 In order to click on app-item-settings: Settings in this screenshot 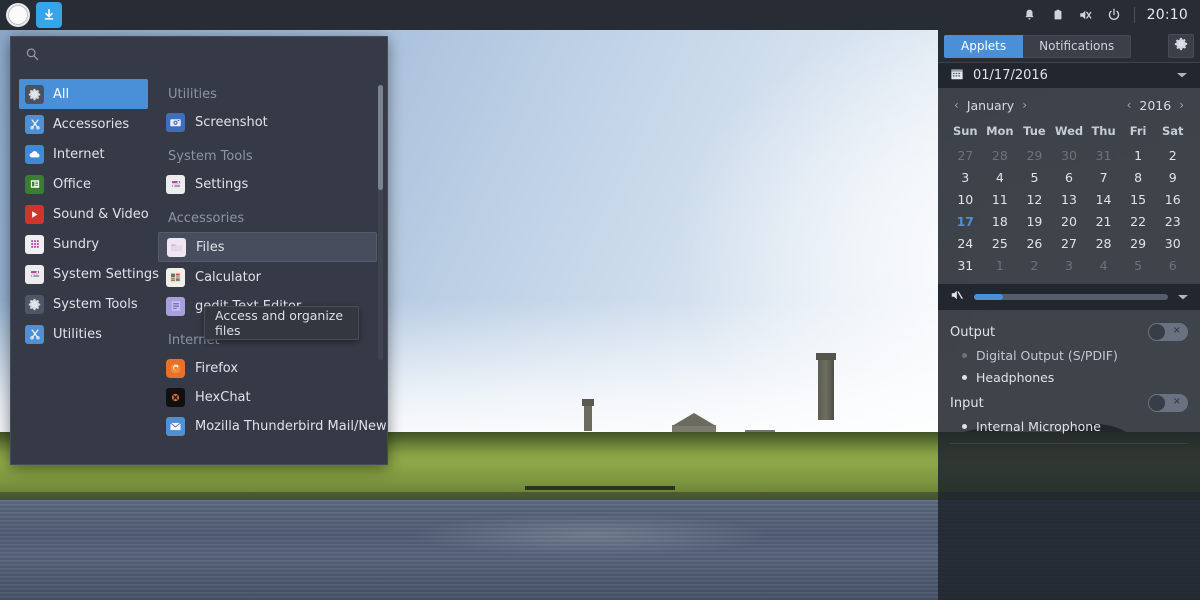, I will do `click(267, 184)`.